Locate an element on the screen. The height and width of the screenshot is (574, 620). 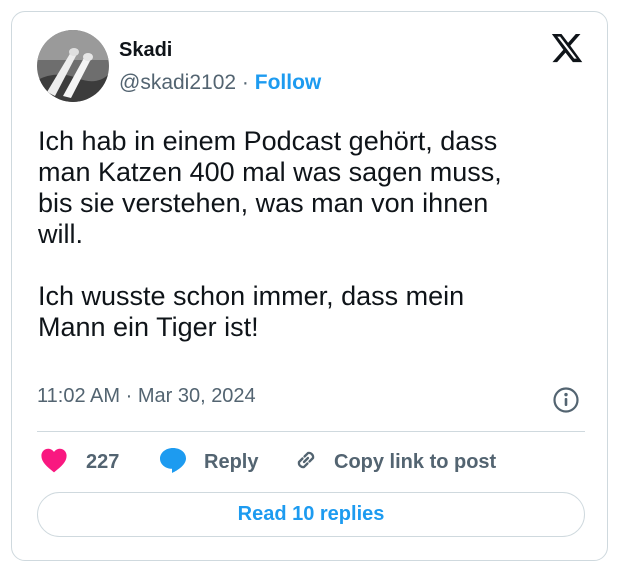
follow-button: Follow is located at coordinates (288, 82).